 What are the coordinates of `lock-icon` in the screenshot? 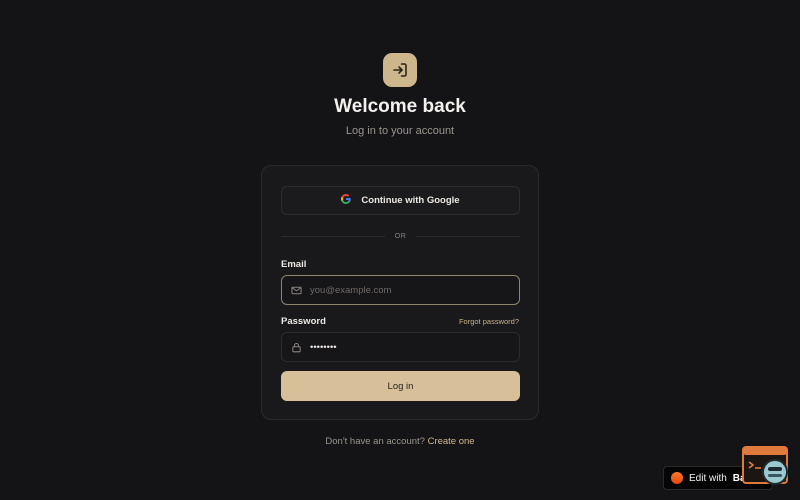 It's located at (296, 347).